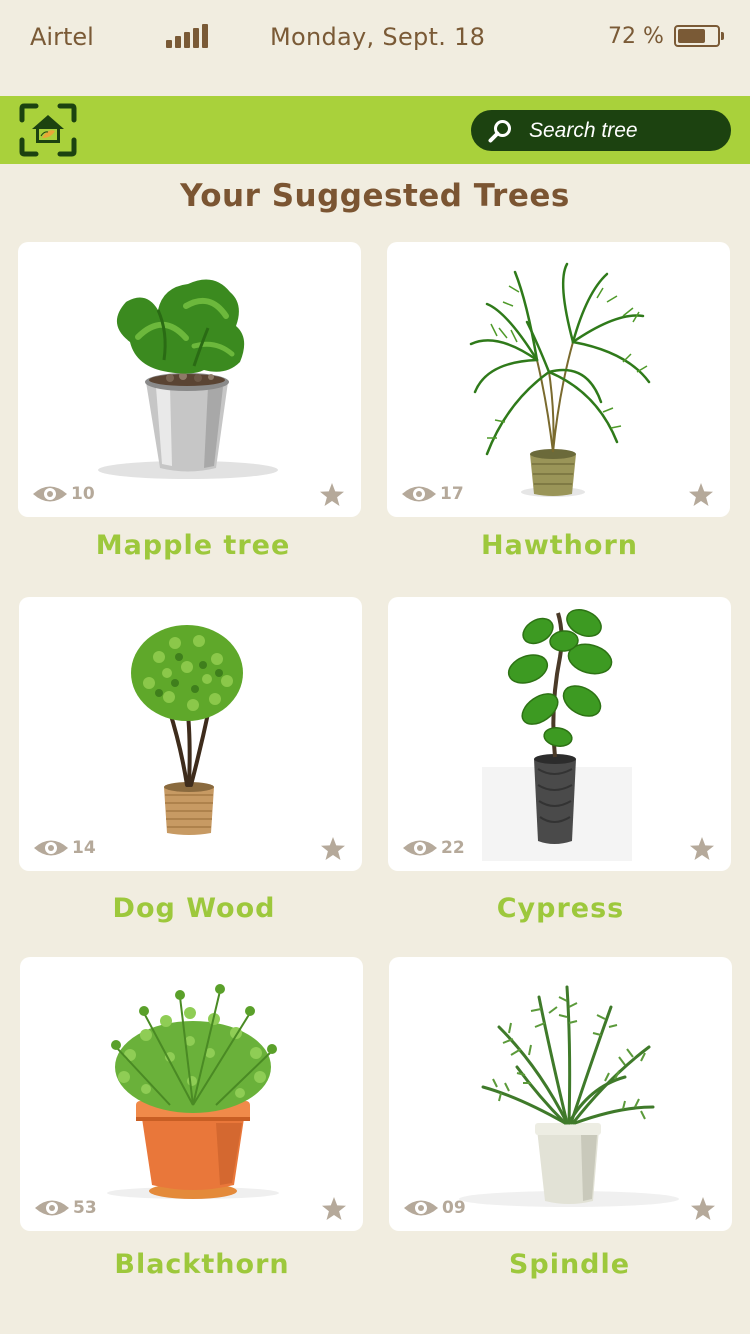  What do you see at coordinates (85, 1208) in the screenshot?
I see `view-count: 53` at bounding box center [85, 1208].